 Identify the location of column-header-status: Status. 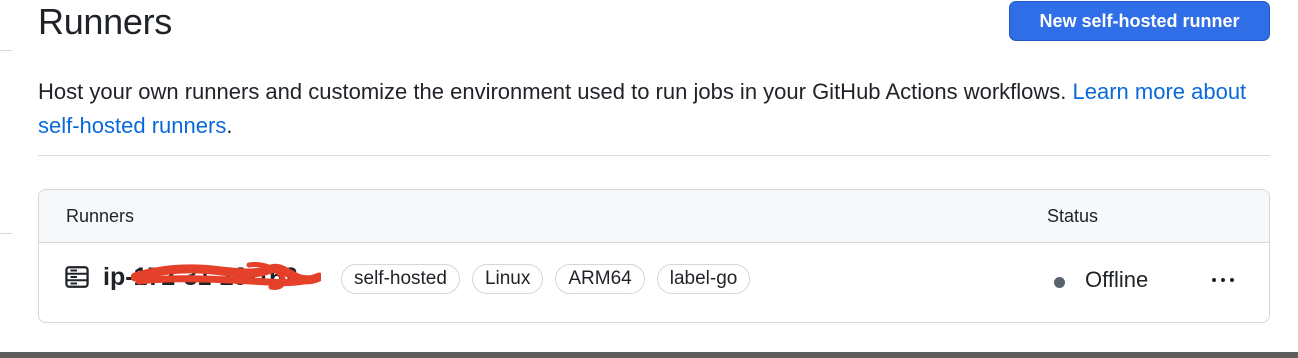
(1073, 216).